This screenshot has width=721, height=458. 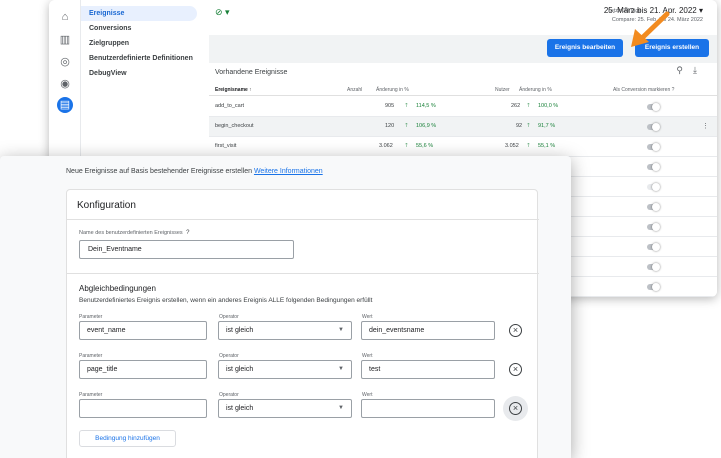 I want to click on table-row: add_to_cart 905 🡑 114,5 % 262 🡑 100,0 %, so click(x=463, y=107).